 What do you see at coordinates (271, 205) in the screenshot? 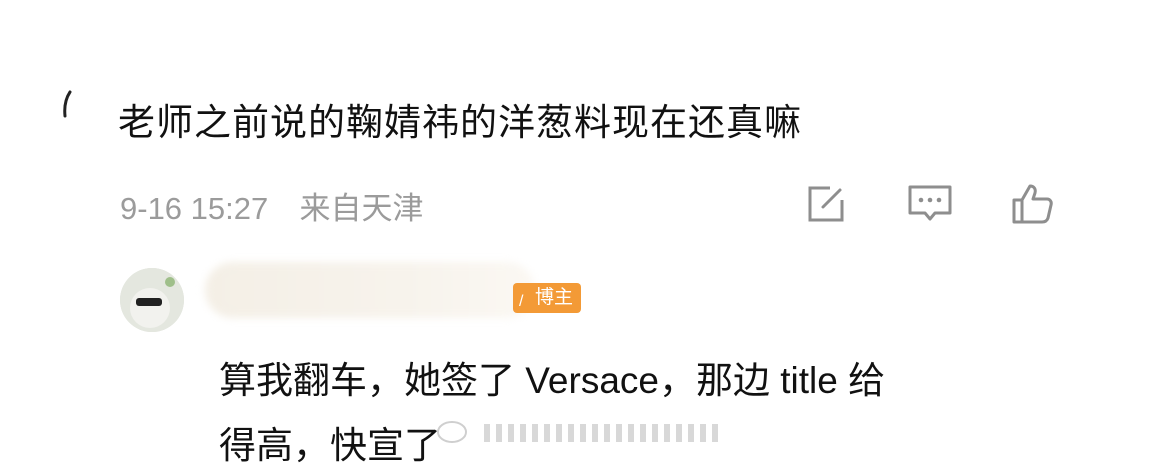
I see `comment-meta: 9-16 15:27 来自天津` at bounding box center [271, 205].